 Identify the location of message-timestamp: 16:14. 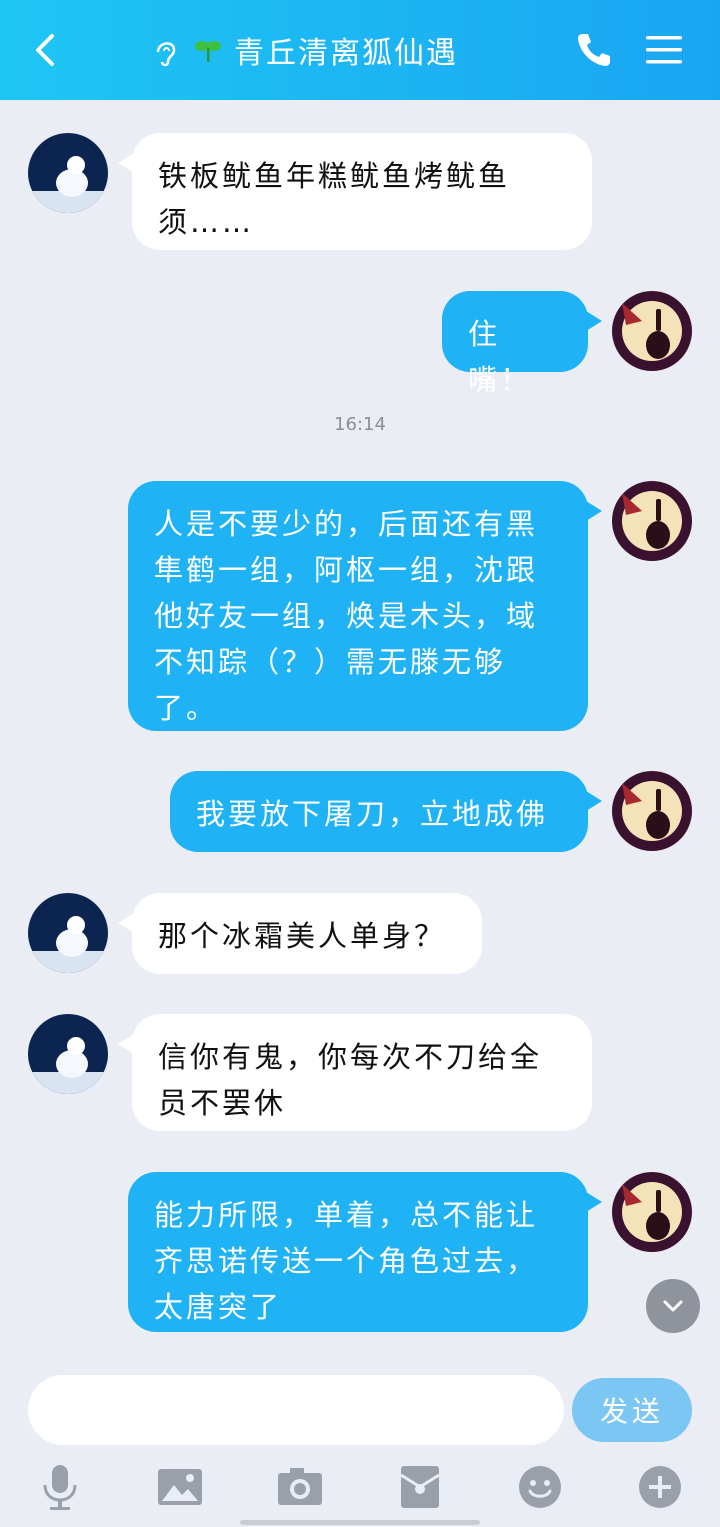
(360, 424).